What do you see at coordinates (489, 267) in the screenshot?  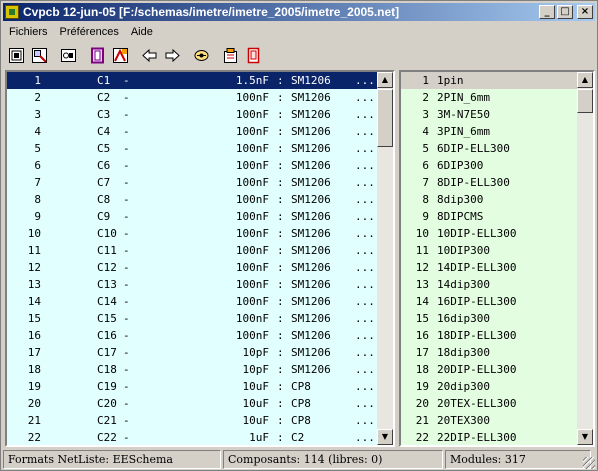 I see `module-row: 12 14DIP-ELL300` at bounding box center [489, 267].